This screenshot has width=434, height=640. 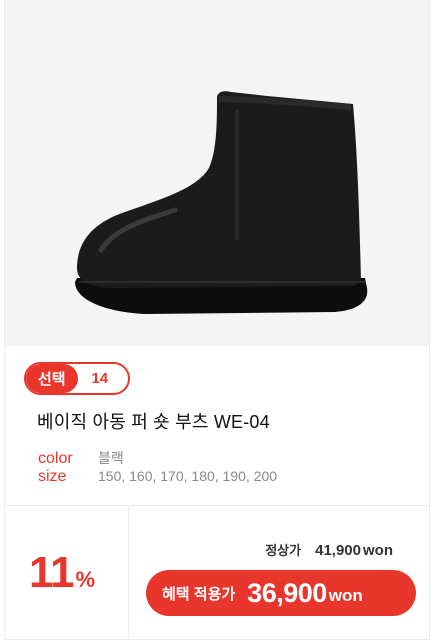 What do you see at coordinates (100, 378) in the screenshot?
I see `badge-count: 14` at bounding box center [100, 378].